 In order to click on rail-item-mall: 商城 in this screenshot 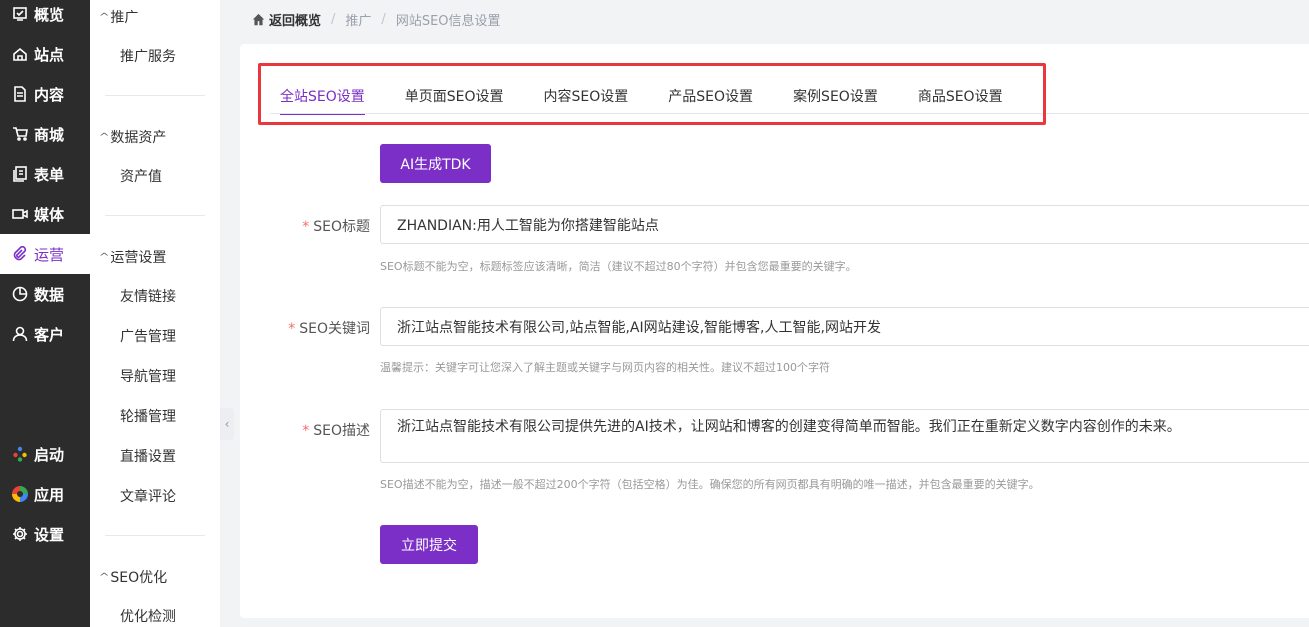, I will do `click(45, 134)`.